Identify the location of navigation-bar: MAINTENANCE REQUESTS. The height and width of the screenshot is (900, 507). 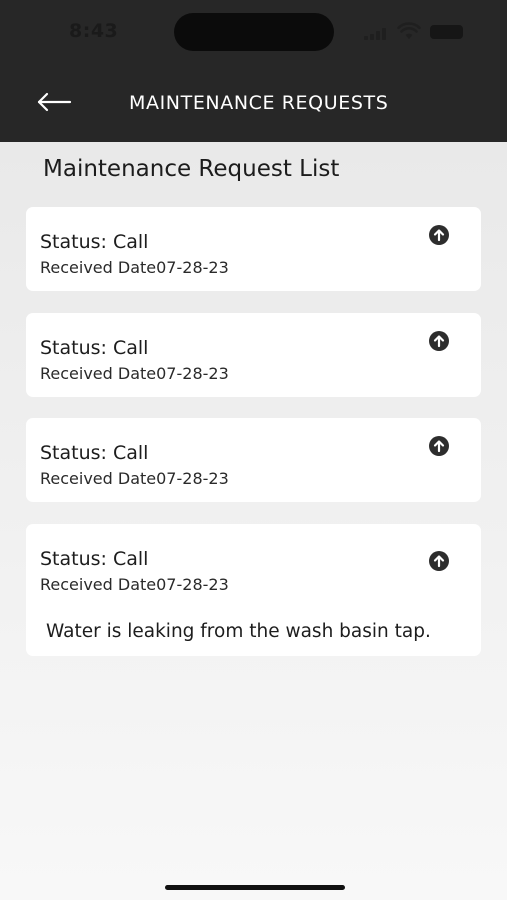
(253, 102).